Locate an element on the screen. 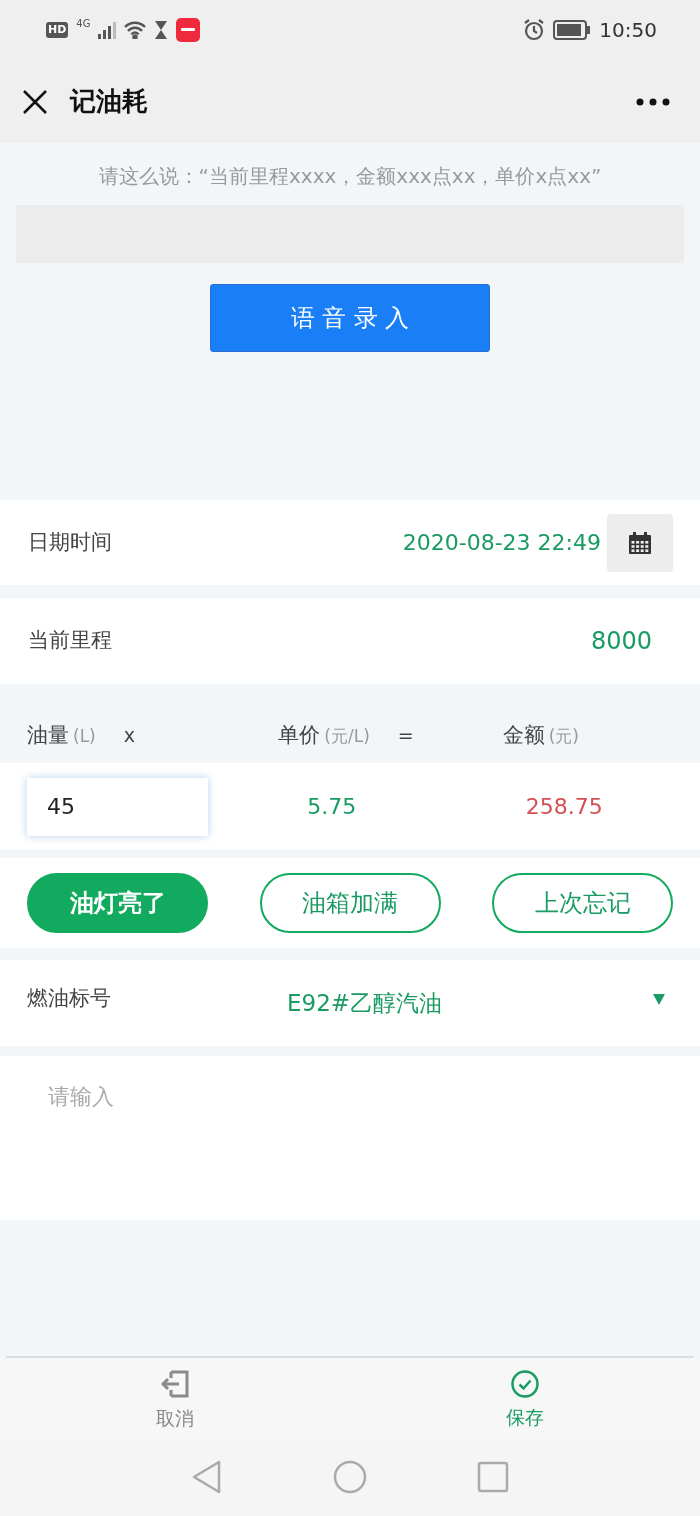 This screenshot has width=700, height=1516. volume-input: 45 is located at coordinates (117, 806).